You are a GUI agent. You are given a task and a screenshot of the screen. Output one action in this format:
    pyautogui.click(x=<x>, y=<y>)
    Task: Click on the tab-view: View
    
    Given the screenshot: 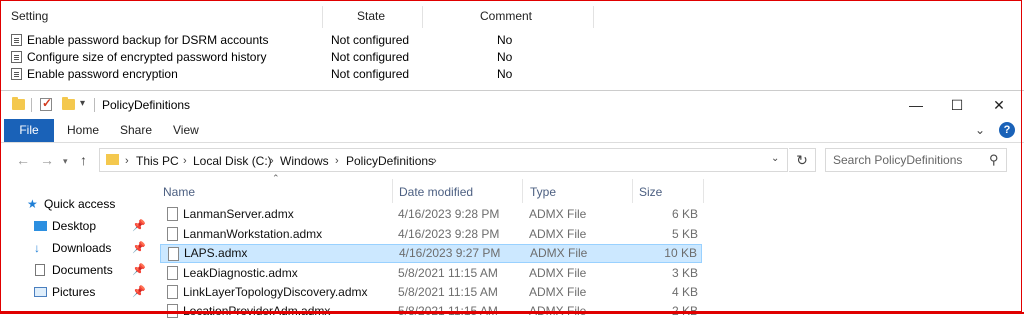 What is the action you would take?
    pyautogui.click(x=186, y=130)
    